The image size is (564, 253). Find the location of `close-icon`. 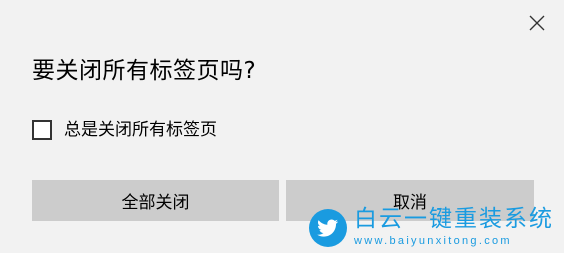

close-icon is located at coordinates (537, 23).